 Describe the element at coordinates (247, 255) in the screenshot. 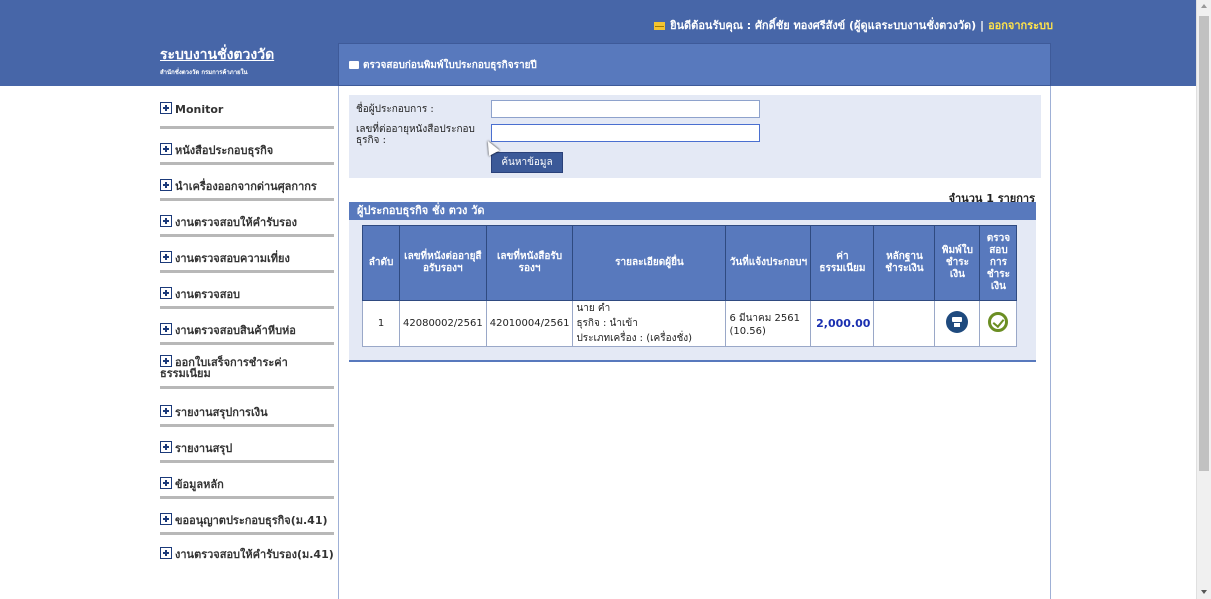

I see `sidebar-item-accuracy: งานตรวจสอบความเที่ยง` at that location.